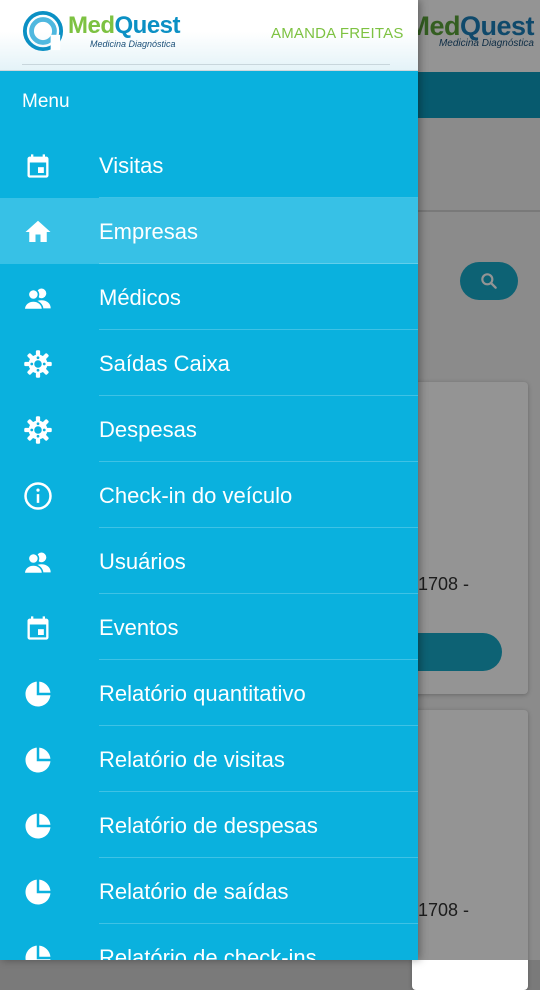  I want to click on menu-item-label: Despesas, so click(148, 429).